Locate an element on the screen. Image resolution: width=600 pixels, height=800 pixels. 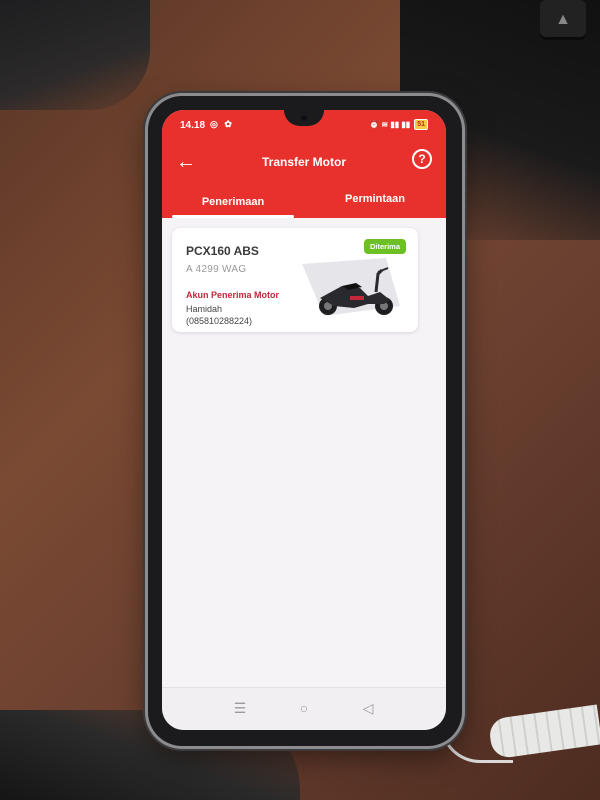
recent-apps-icon: ☰ is located at coordinates (240, 708).